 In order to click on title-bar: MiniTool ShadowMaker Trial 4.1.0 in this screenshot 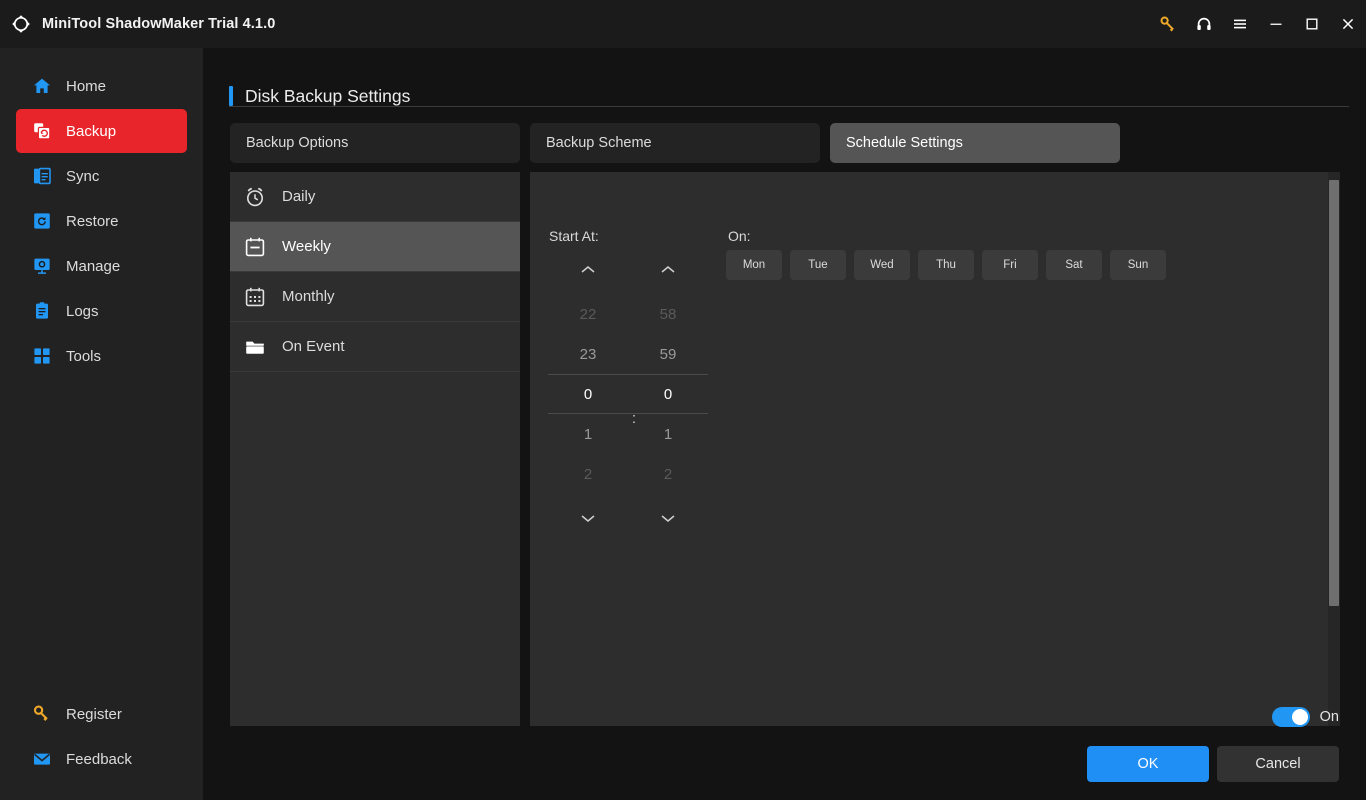, I will do `click(683, 24)`.